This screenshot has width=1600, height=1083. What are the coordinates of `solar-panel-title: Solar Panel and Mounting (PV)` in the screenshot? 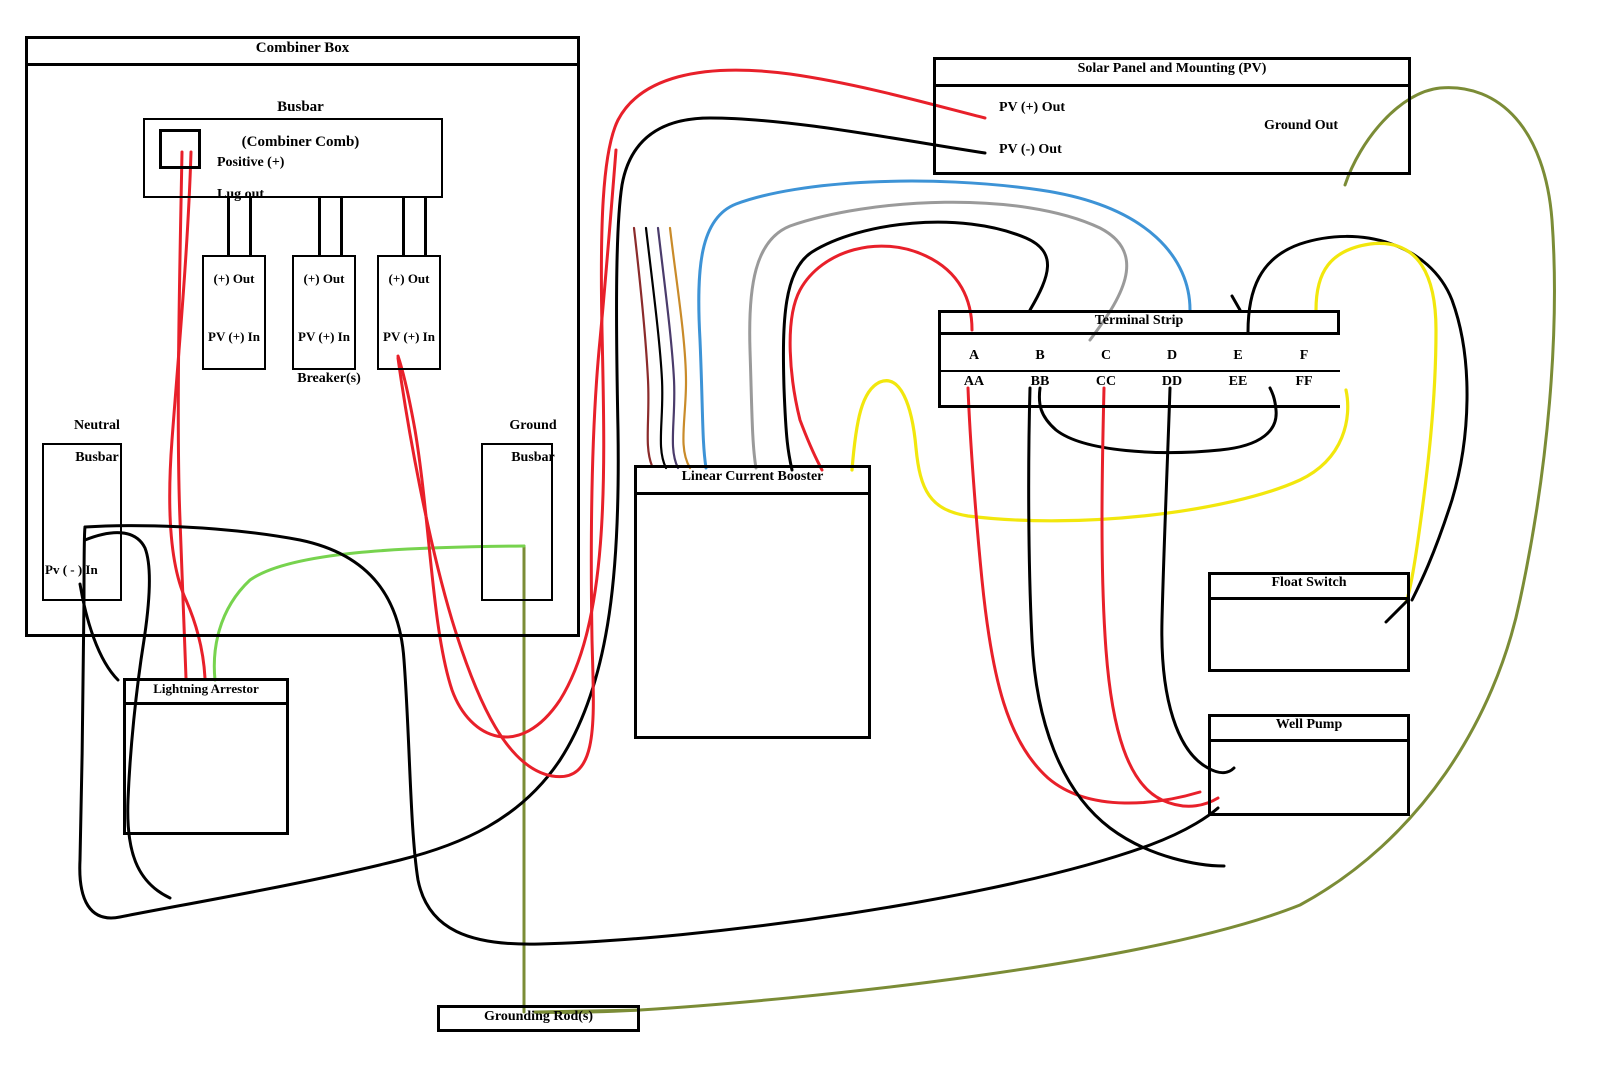 It's located at (1172, 73).